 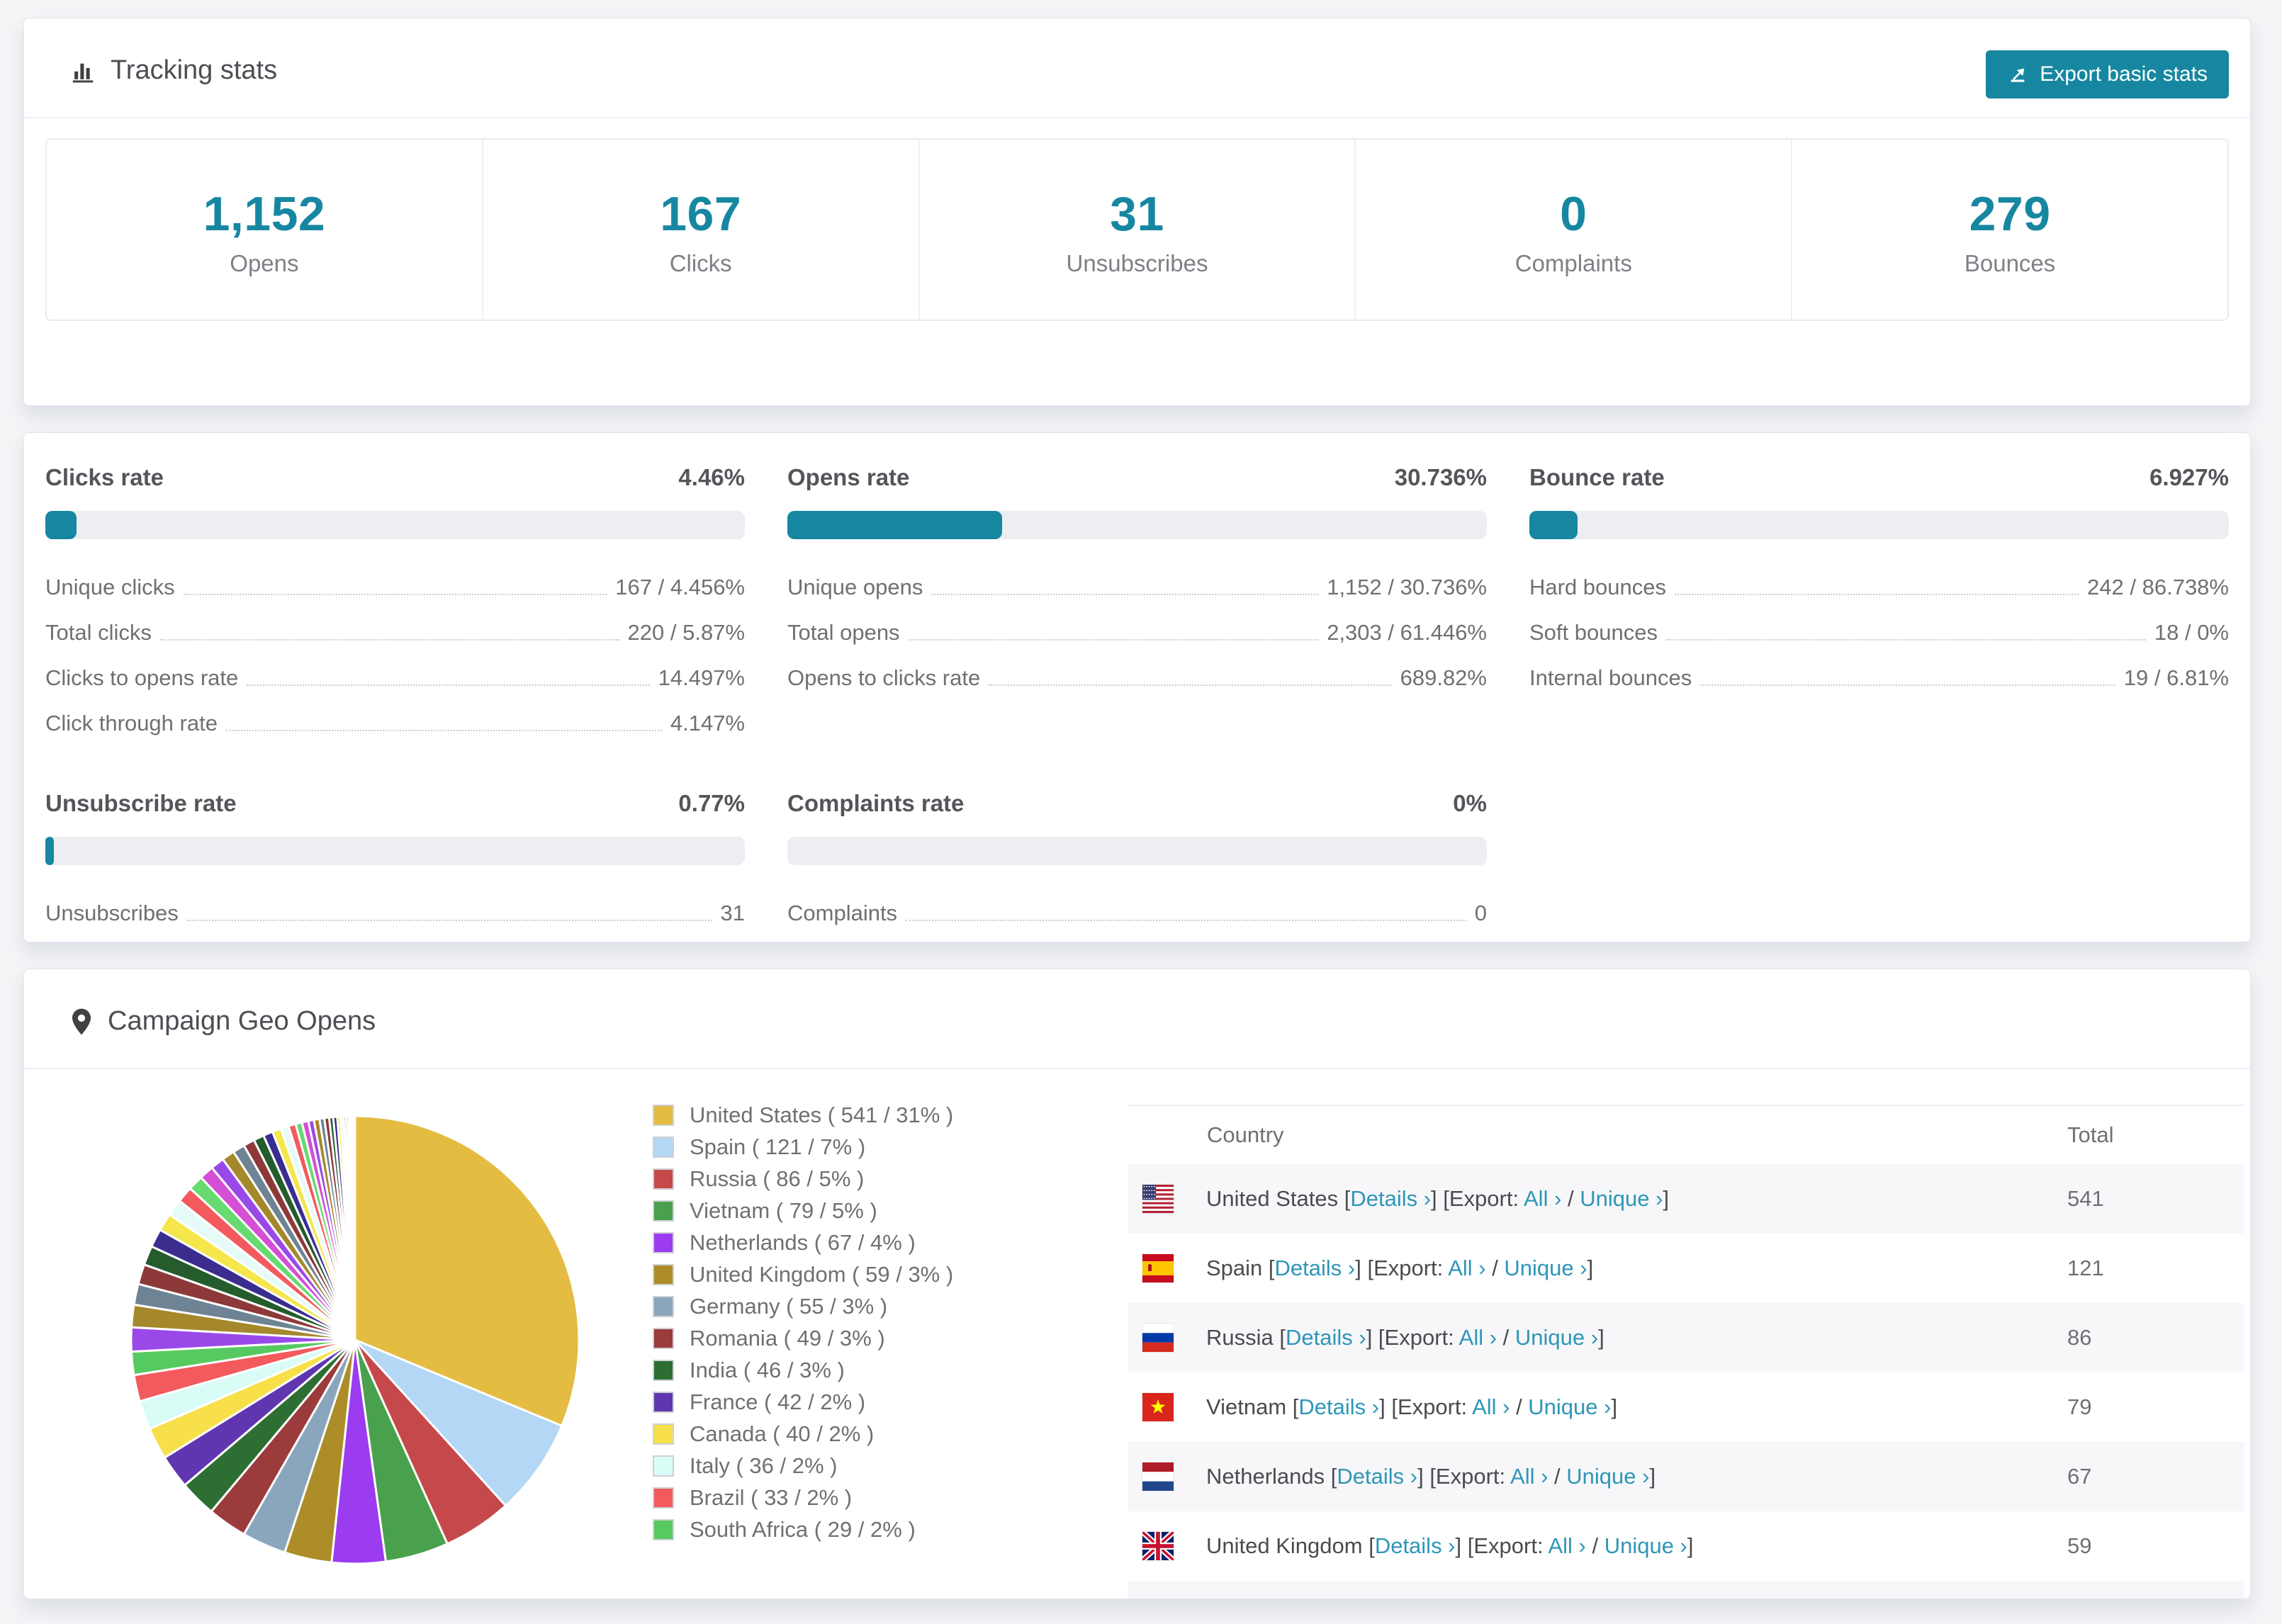 I want to click on rate-row-label: Internal bounces, so click(x=1611, y=677).